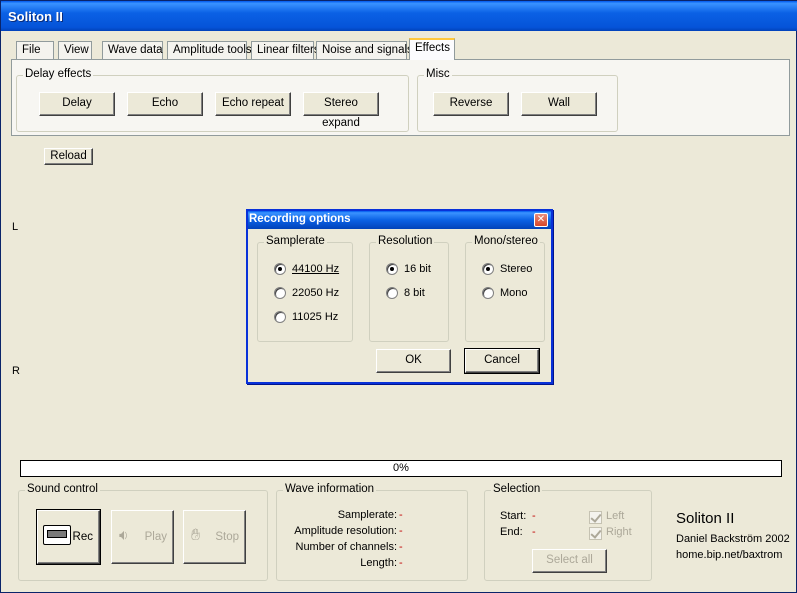 This screenshot has width=797, height=593. Describe the element at coordinates (68, 156) in the screenshot. I see `reload-button: Reload` at that location.